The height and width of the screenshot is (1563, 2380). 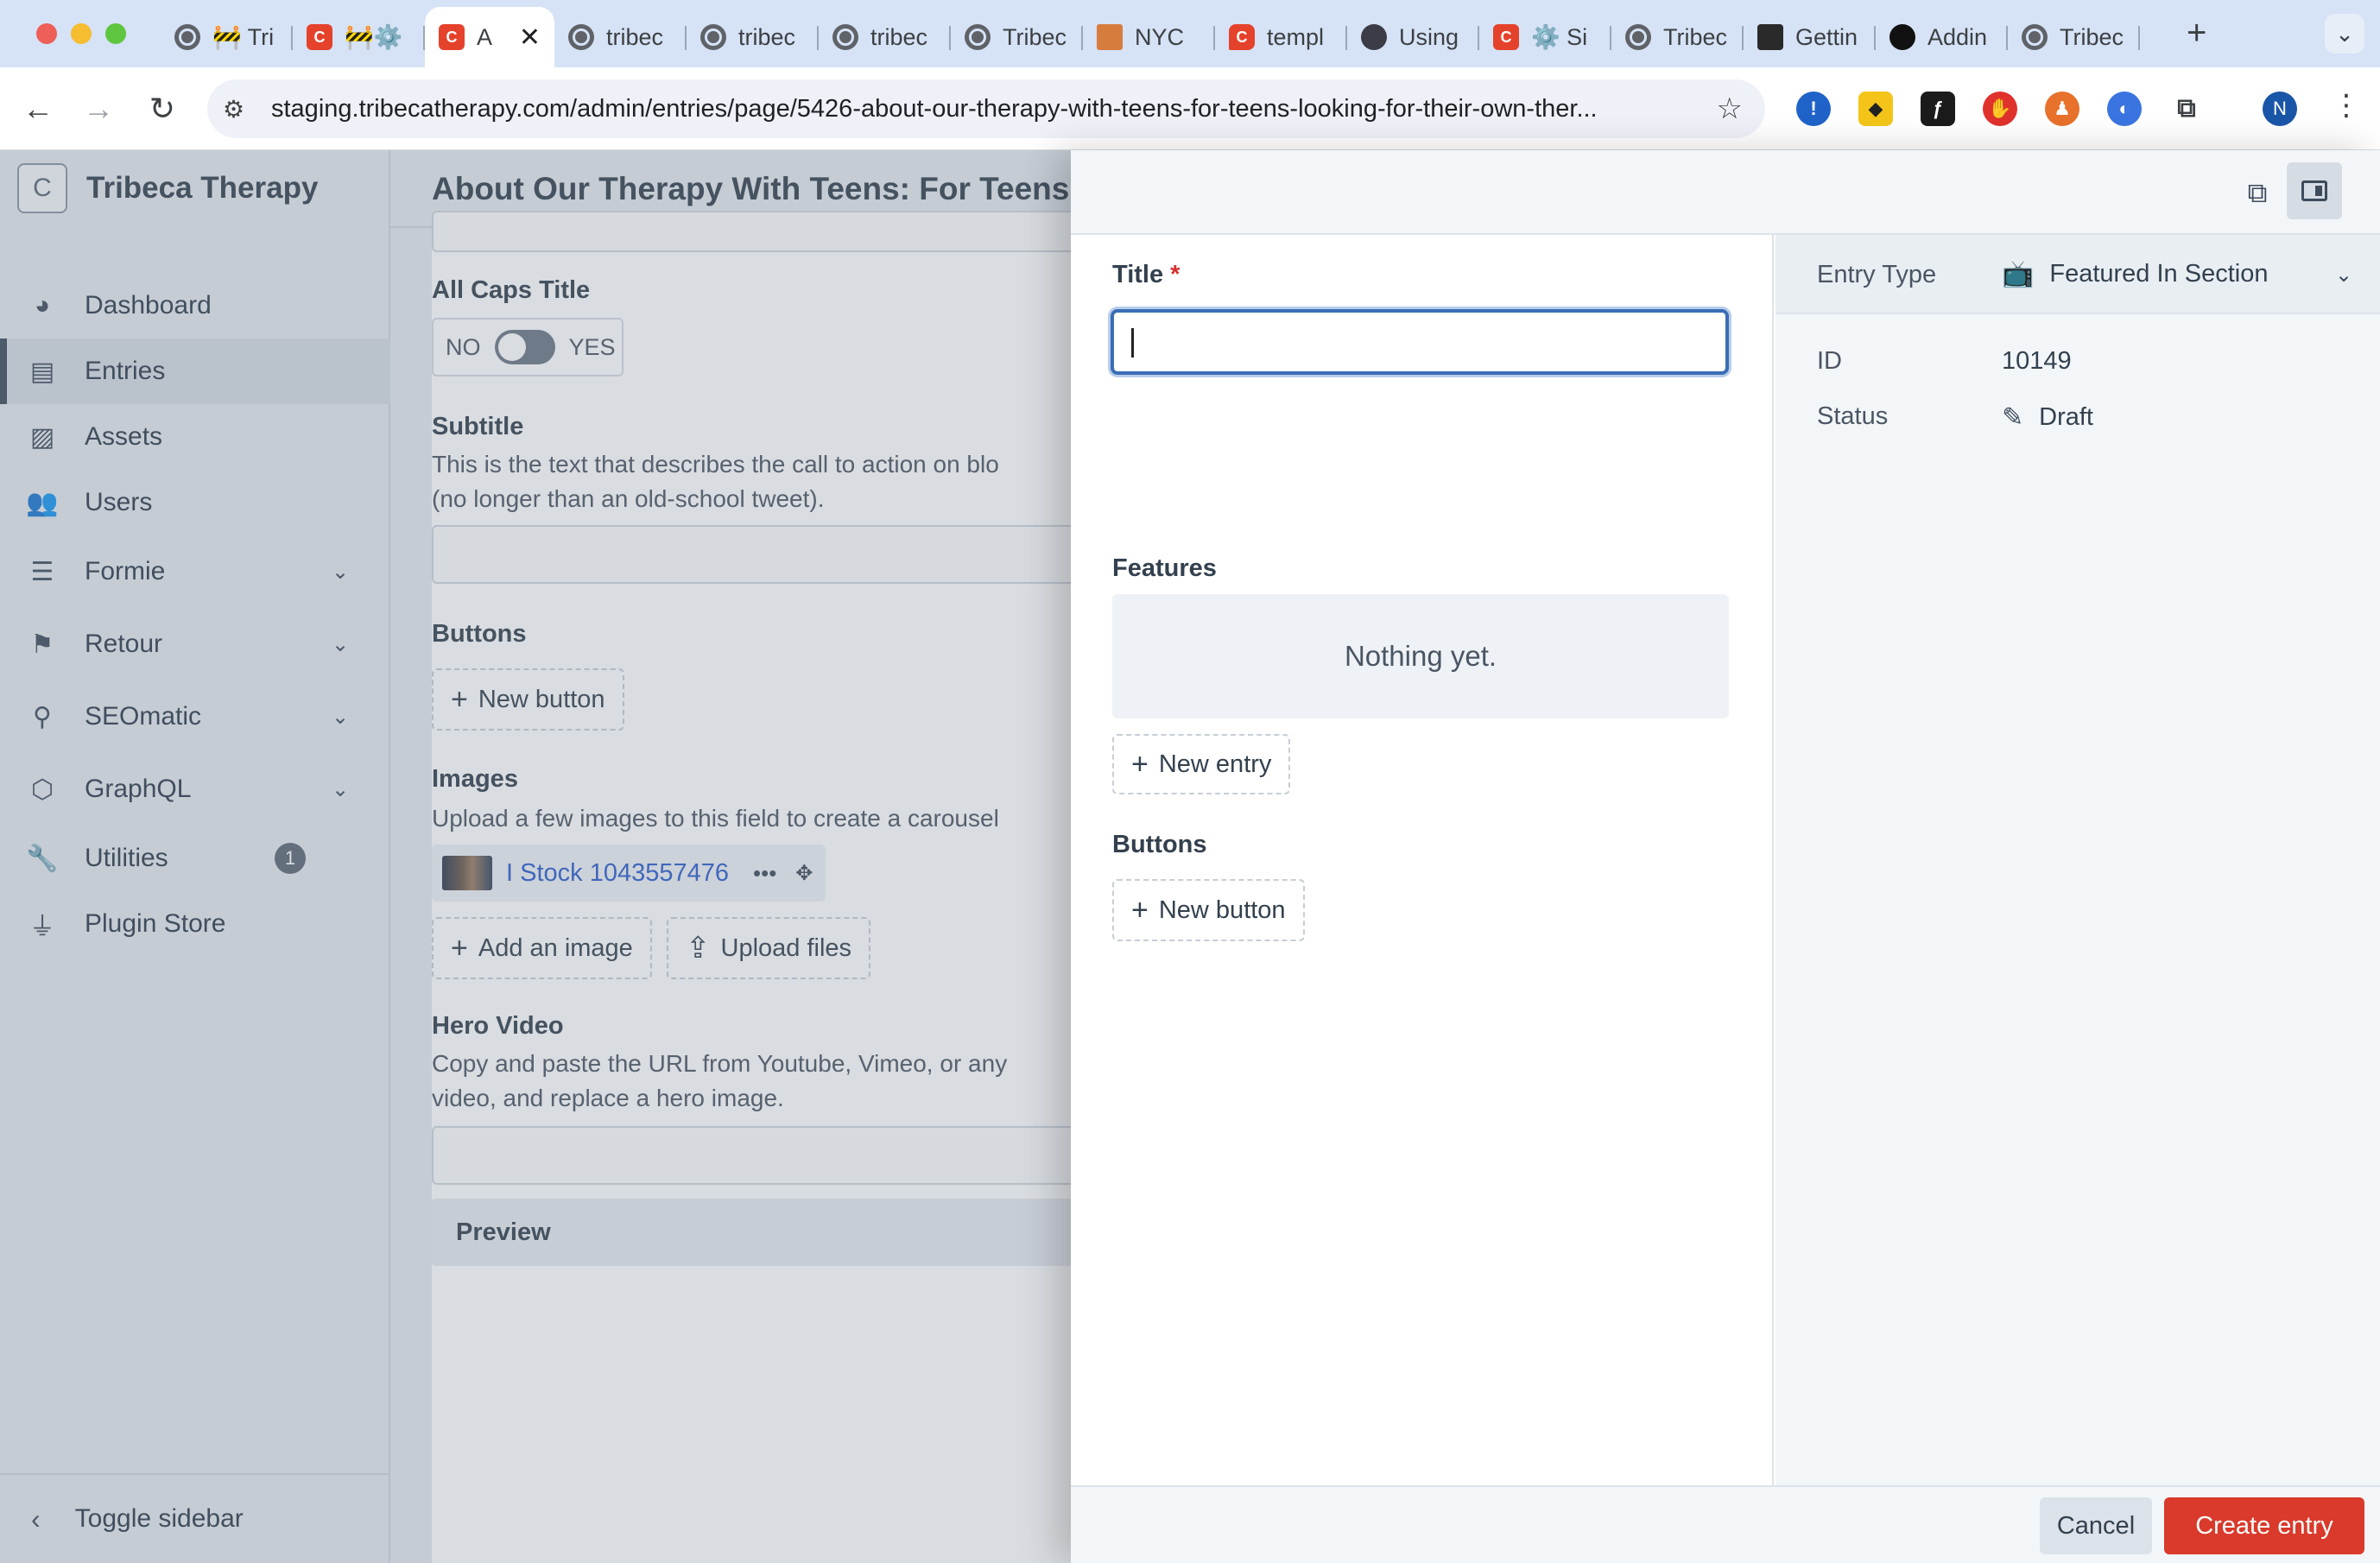 What do you see at coordinates (1296, 36) in the screenshot?
I see `tab-label: templ` at bounding box center [1296, 36].